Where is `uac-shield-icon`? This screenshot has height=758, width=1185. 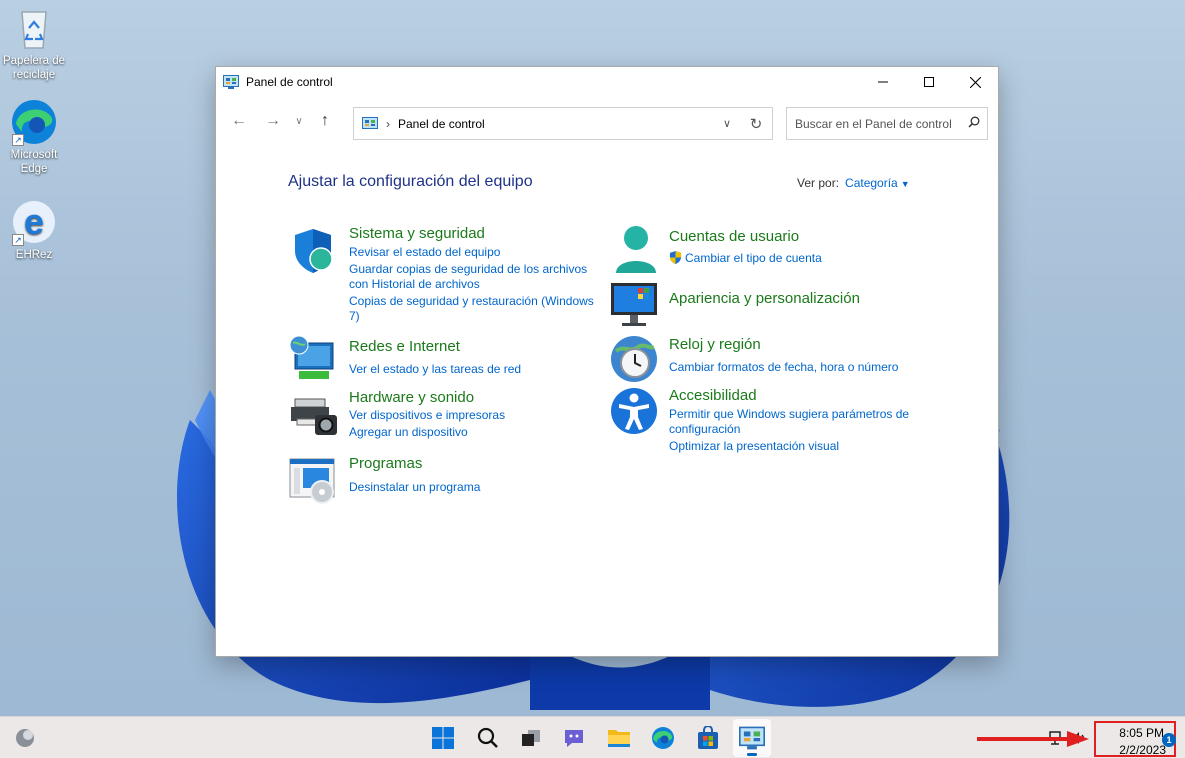
uac-shield-icon is located at coordinates (675, 257).